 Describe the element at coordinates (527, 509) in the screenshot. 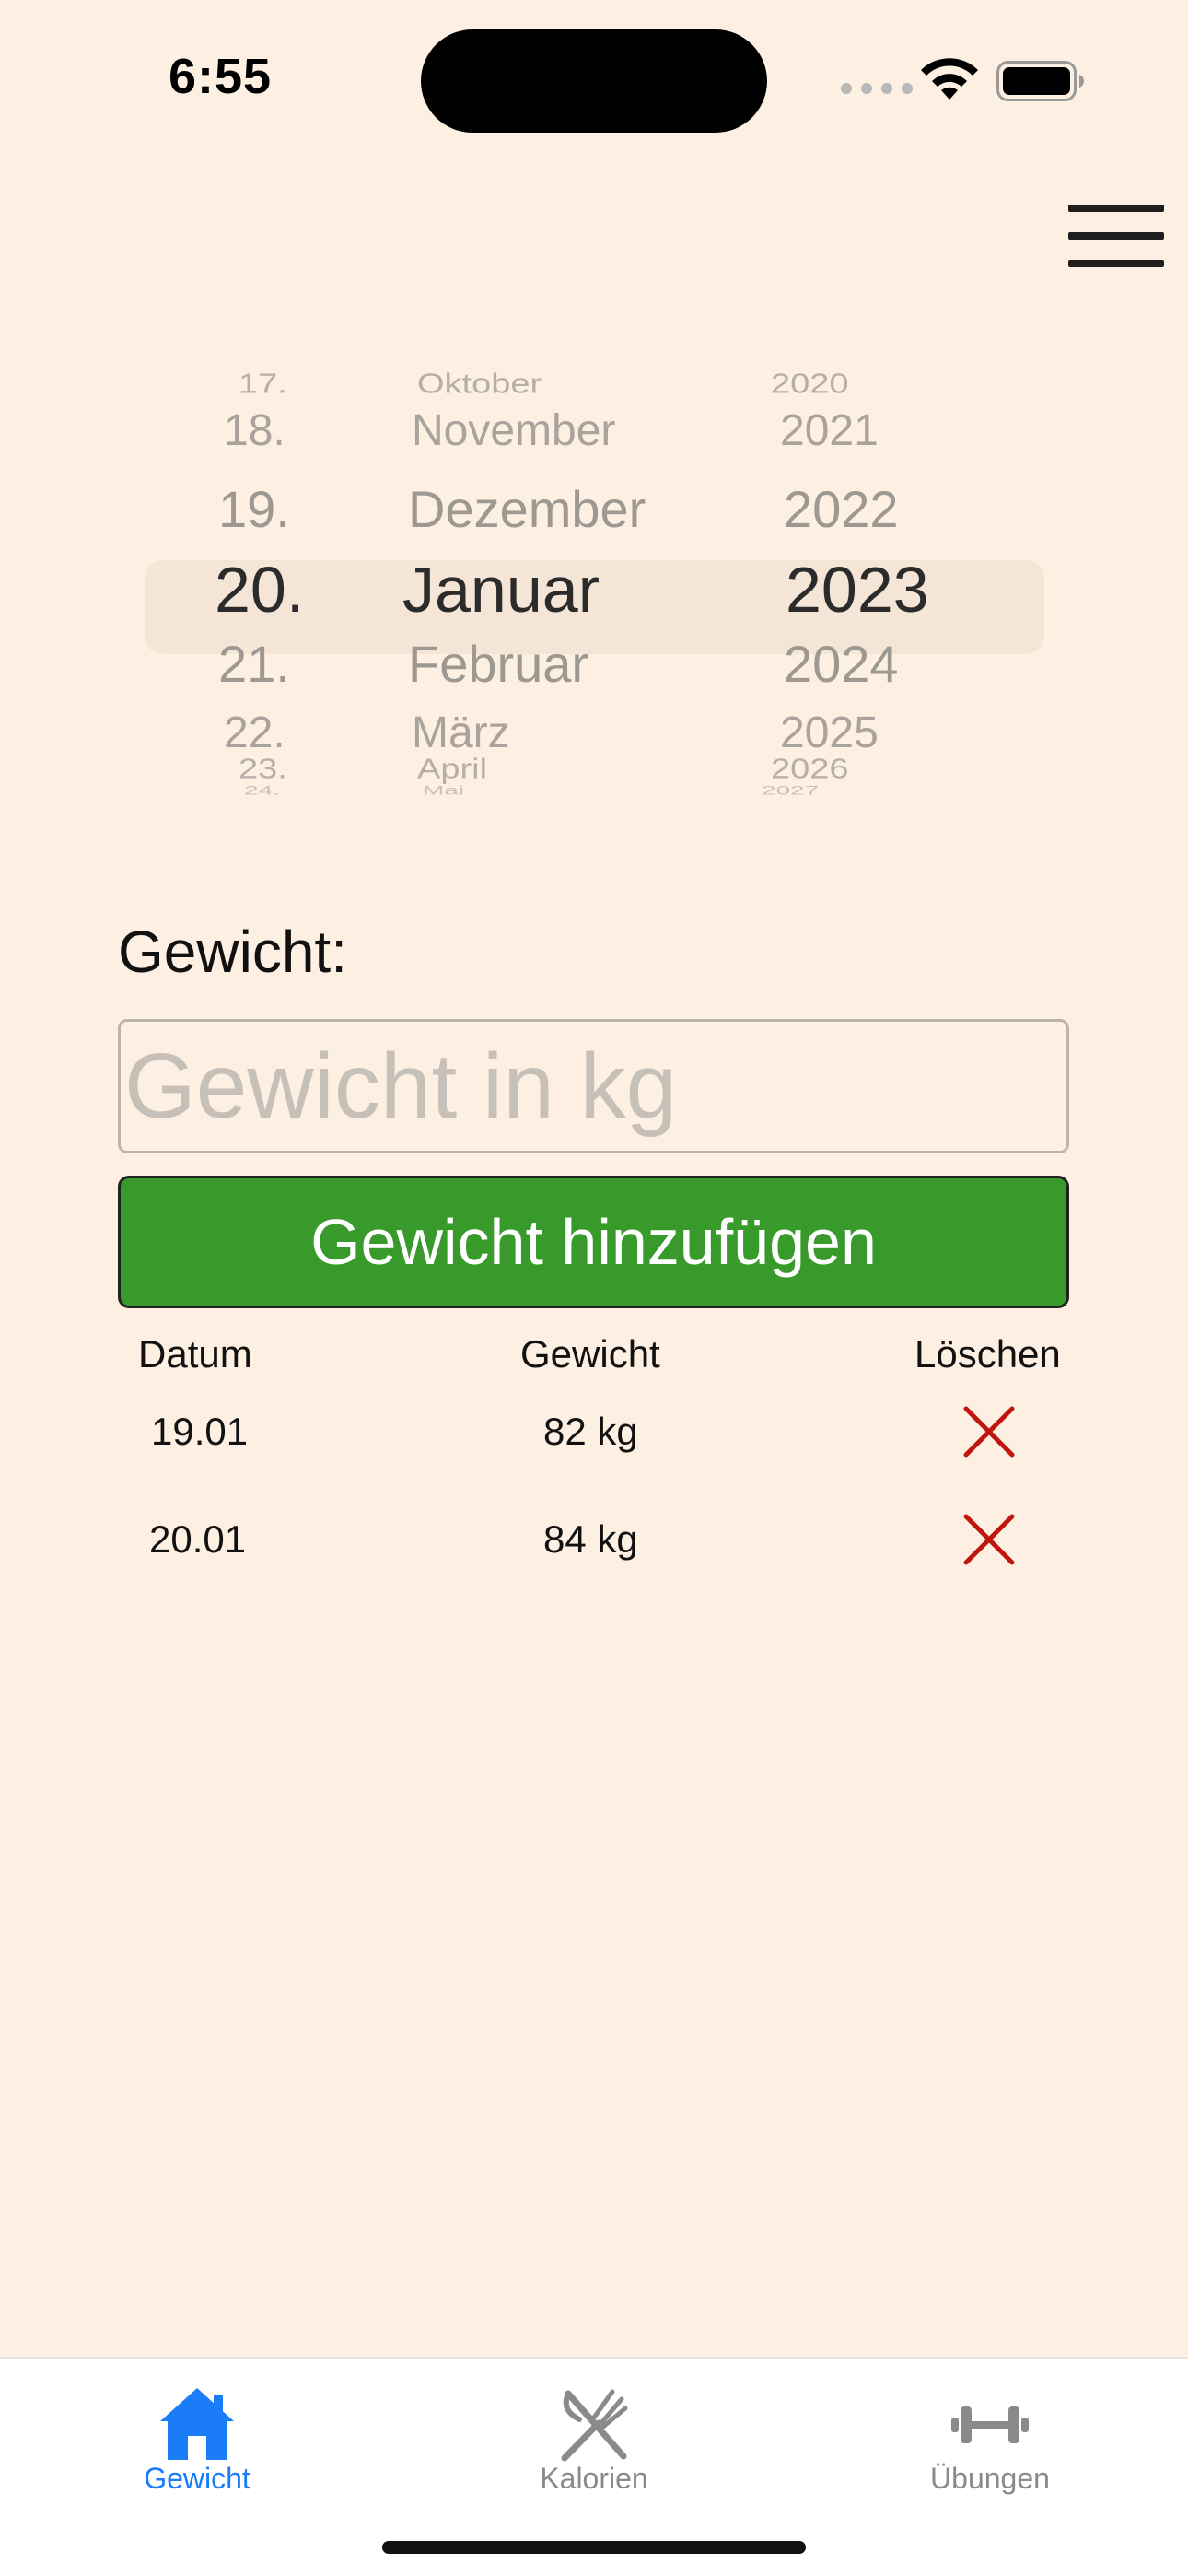

I see `picker-option: Dezember` at that location.